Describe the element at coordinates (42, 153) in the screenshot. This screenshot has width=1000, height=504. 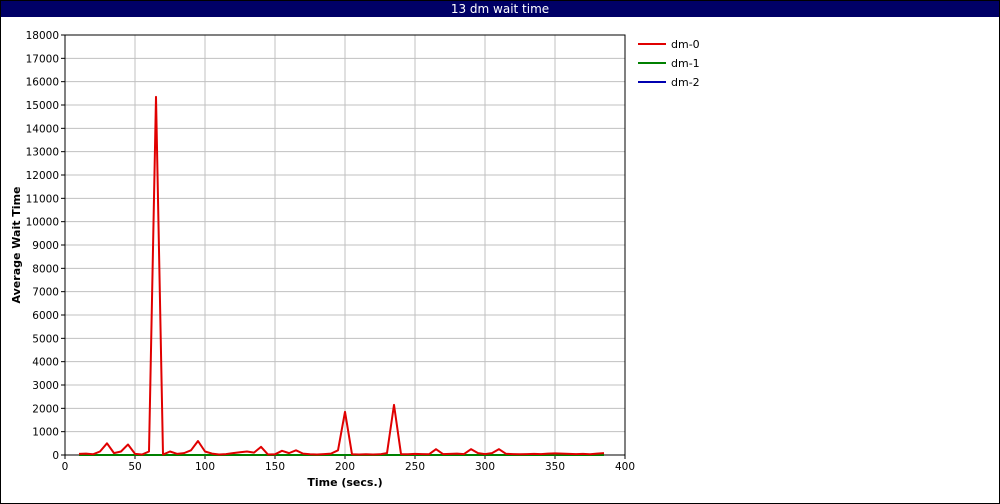
I see `y-tick-label: 13000` at that location.